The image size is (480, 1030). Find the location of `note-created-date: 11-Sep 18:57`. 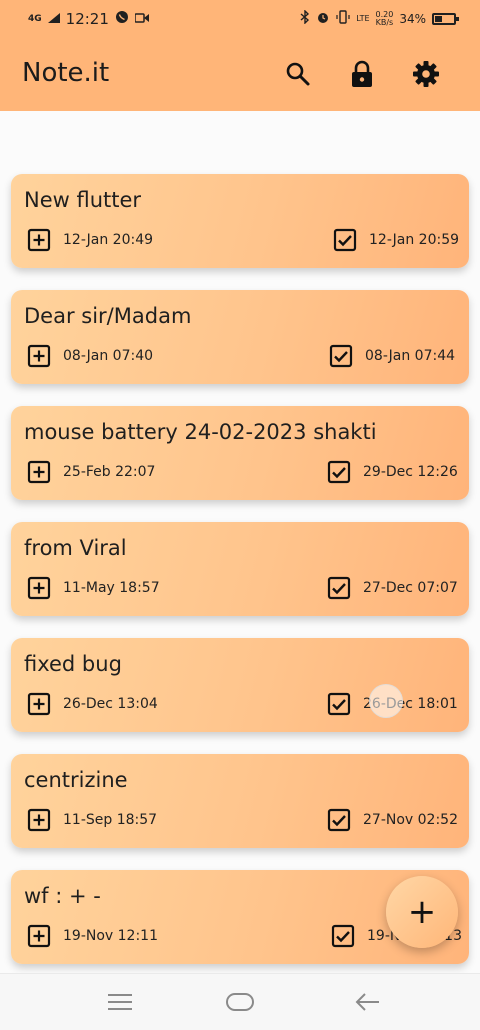

note-created-date: 11-Sep 18:57 is located at coordinates (110, 820).